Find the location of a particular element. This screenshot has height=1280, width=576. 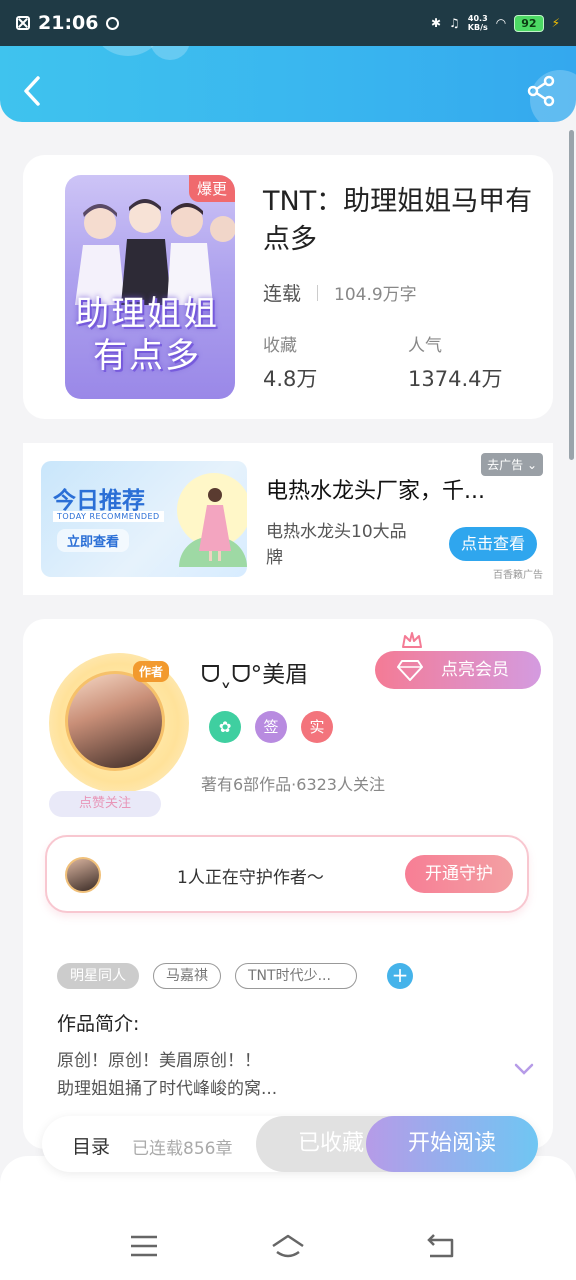

guard-author-box: 1人正在守护作者～ 开通守护 is located at coordinates (287, 874).